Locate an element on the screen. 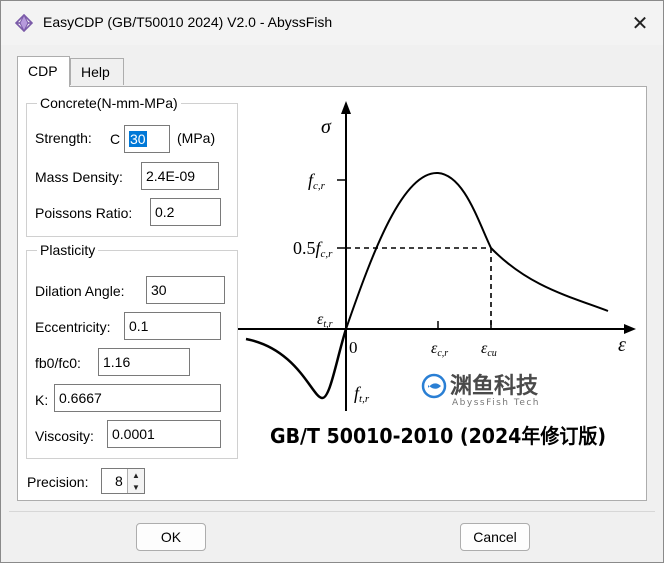  curve-gap is located at coordinates (569, 300).